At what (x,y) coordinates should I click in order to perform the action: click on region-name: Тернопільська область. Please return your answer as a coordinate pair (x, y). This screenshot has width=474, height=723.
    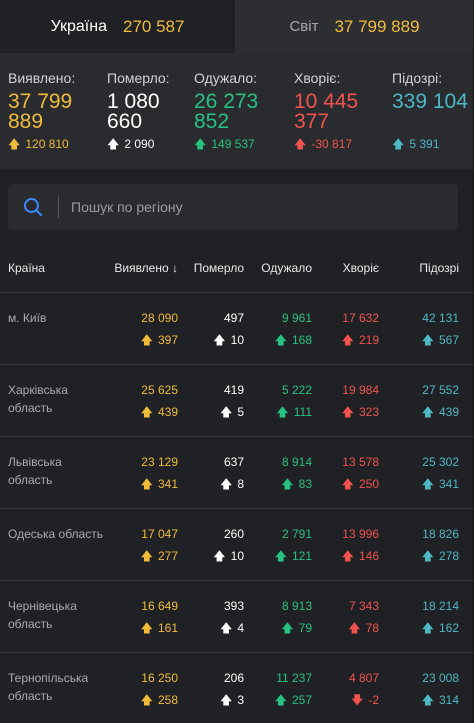
    Looking at the image, I should click on (48, 687).